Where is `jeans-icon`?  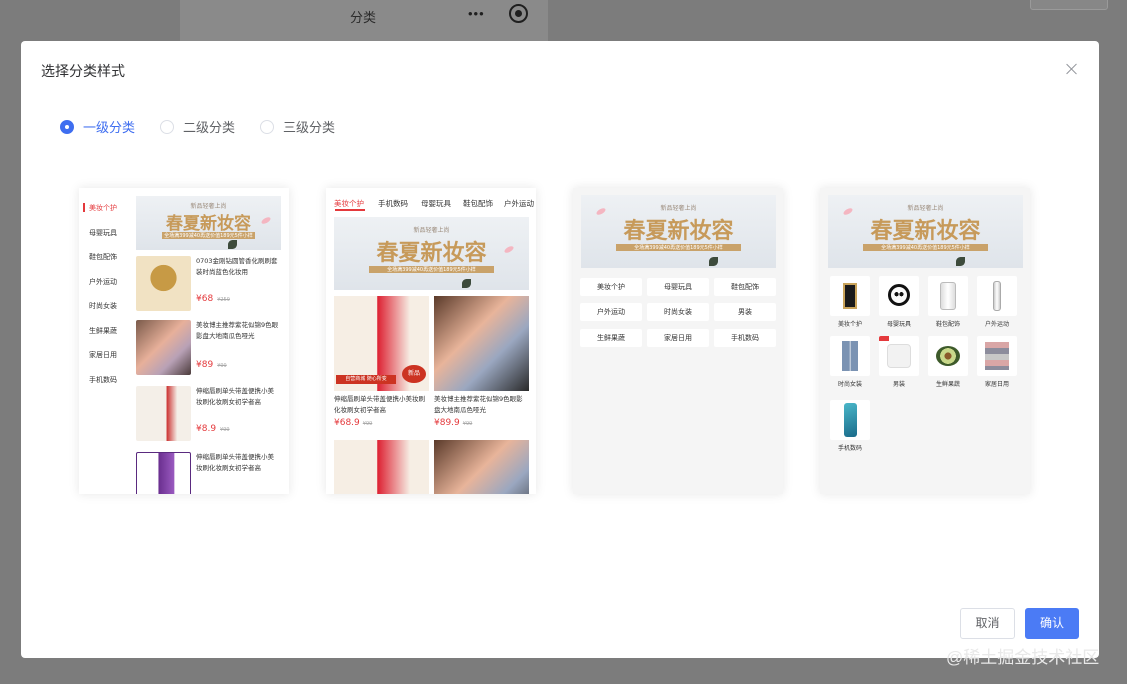 jeans-icon is located at coordinates (850, 356).